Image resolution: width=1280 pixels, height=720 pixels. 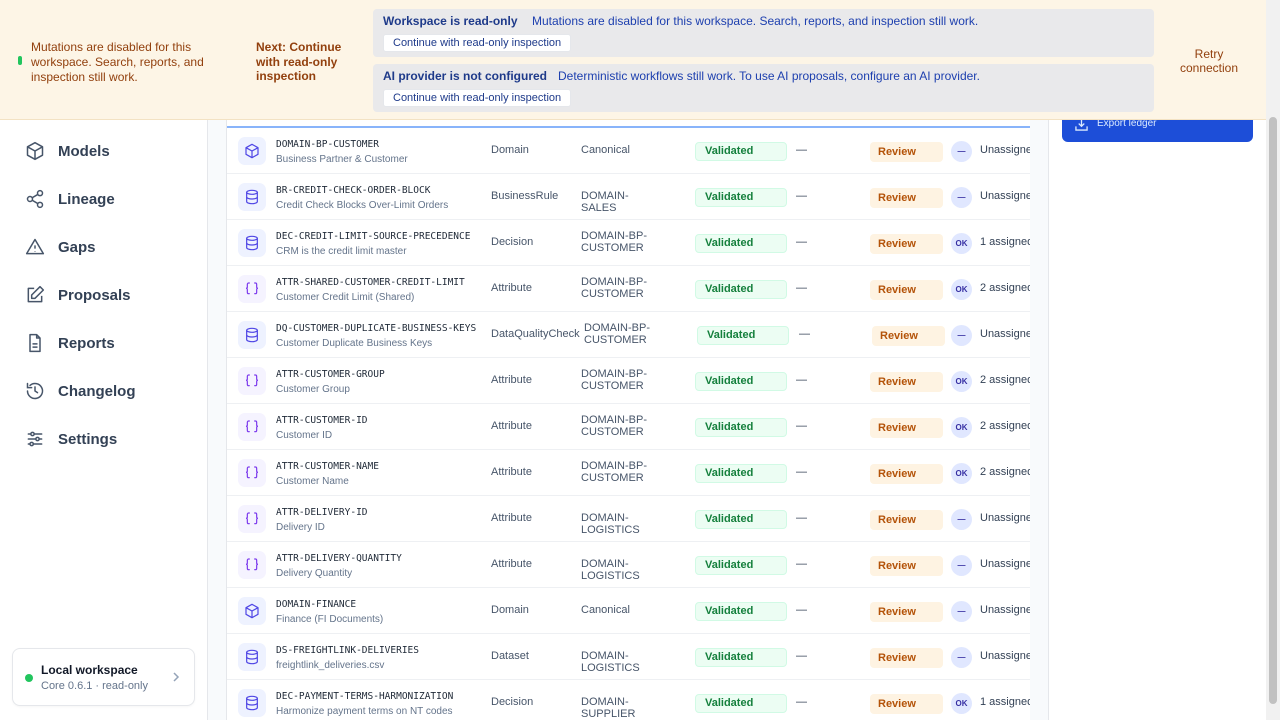 What do you see at coordinates (621, 524) in the screenshot?
I see `row-parent: DOMAIN-LOGISTICS` at bounding box center [621, 524].